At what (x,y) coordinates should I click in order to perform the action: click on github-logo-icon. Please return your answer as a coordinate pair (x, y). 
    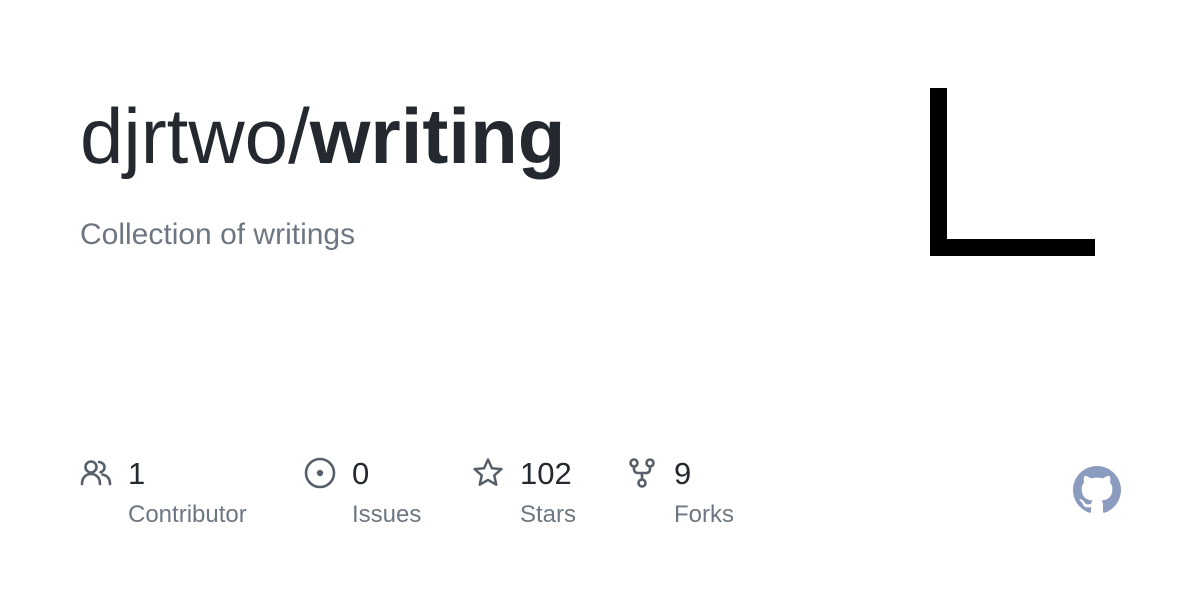
    Looking at the image, I should click on (1097, 490).